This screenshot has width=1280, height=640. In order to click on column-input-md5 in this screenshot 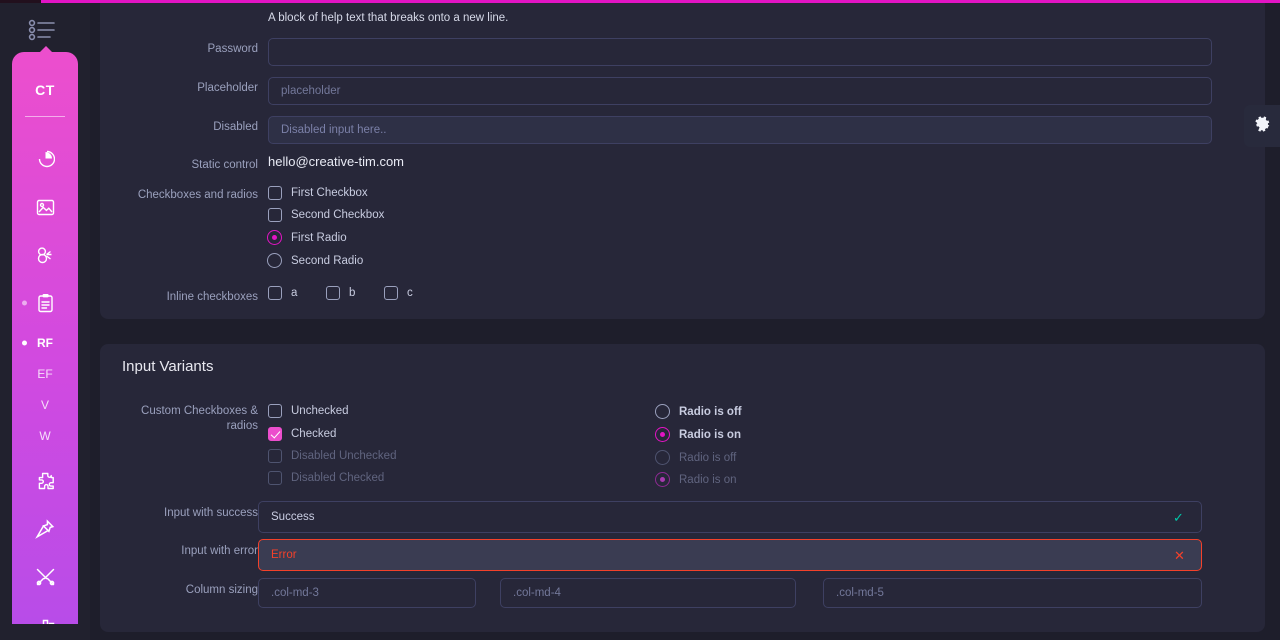, I will do `click(1012, 593)`.